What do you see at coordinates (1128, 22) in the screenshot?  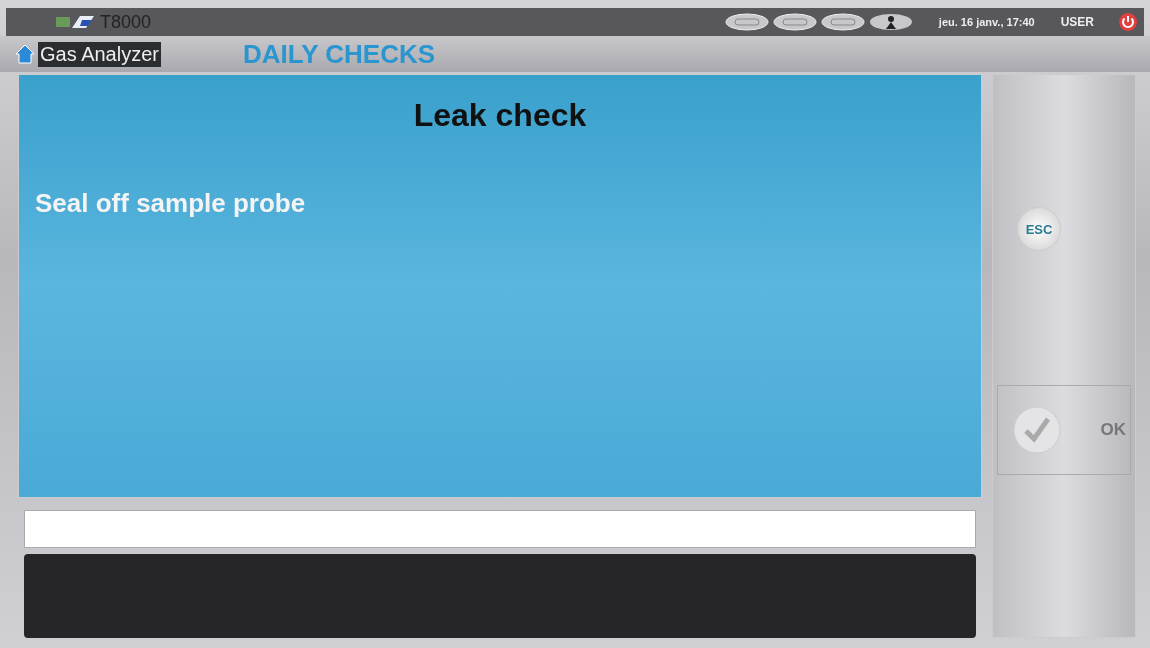 I see `power-icon` at bounding box center [1128, 22].